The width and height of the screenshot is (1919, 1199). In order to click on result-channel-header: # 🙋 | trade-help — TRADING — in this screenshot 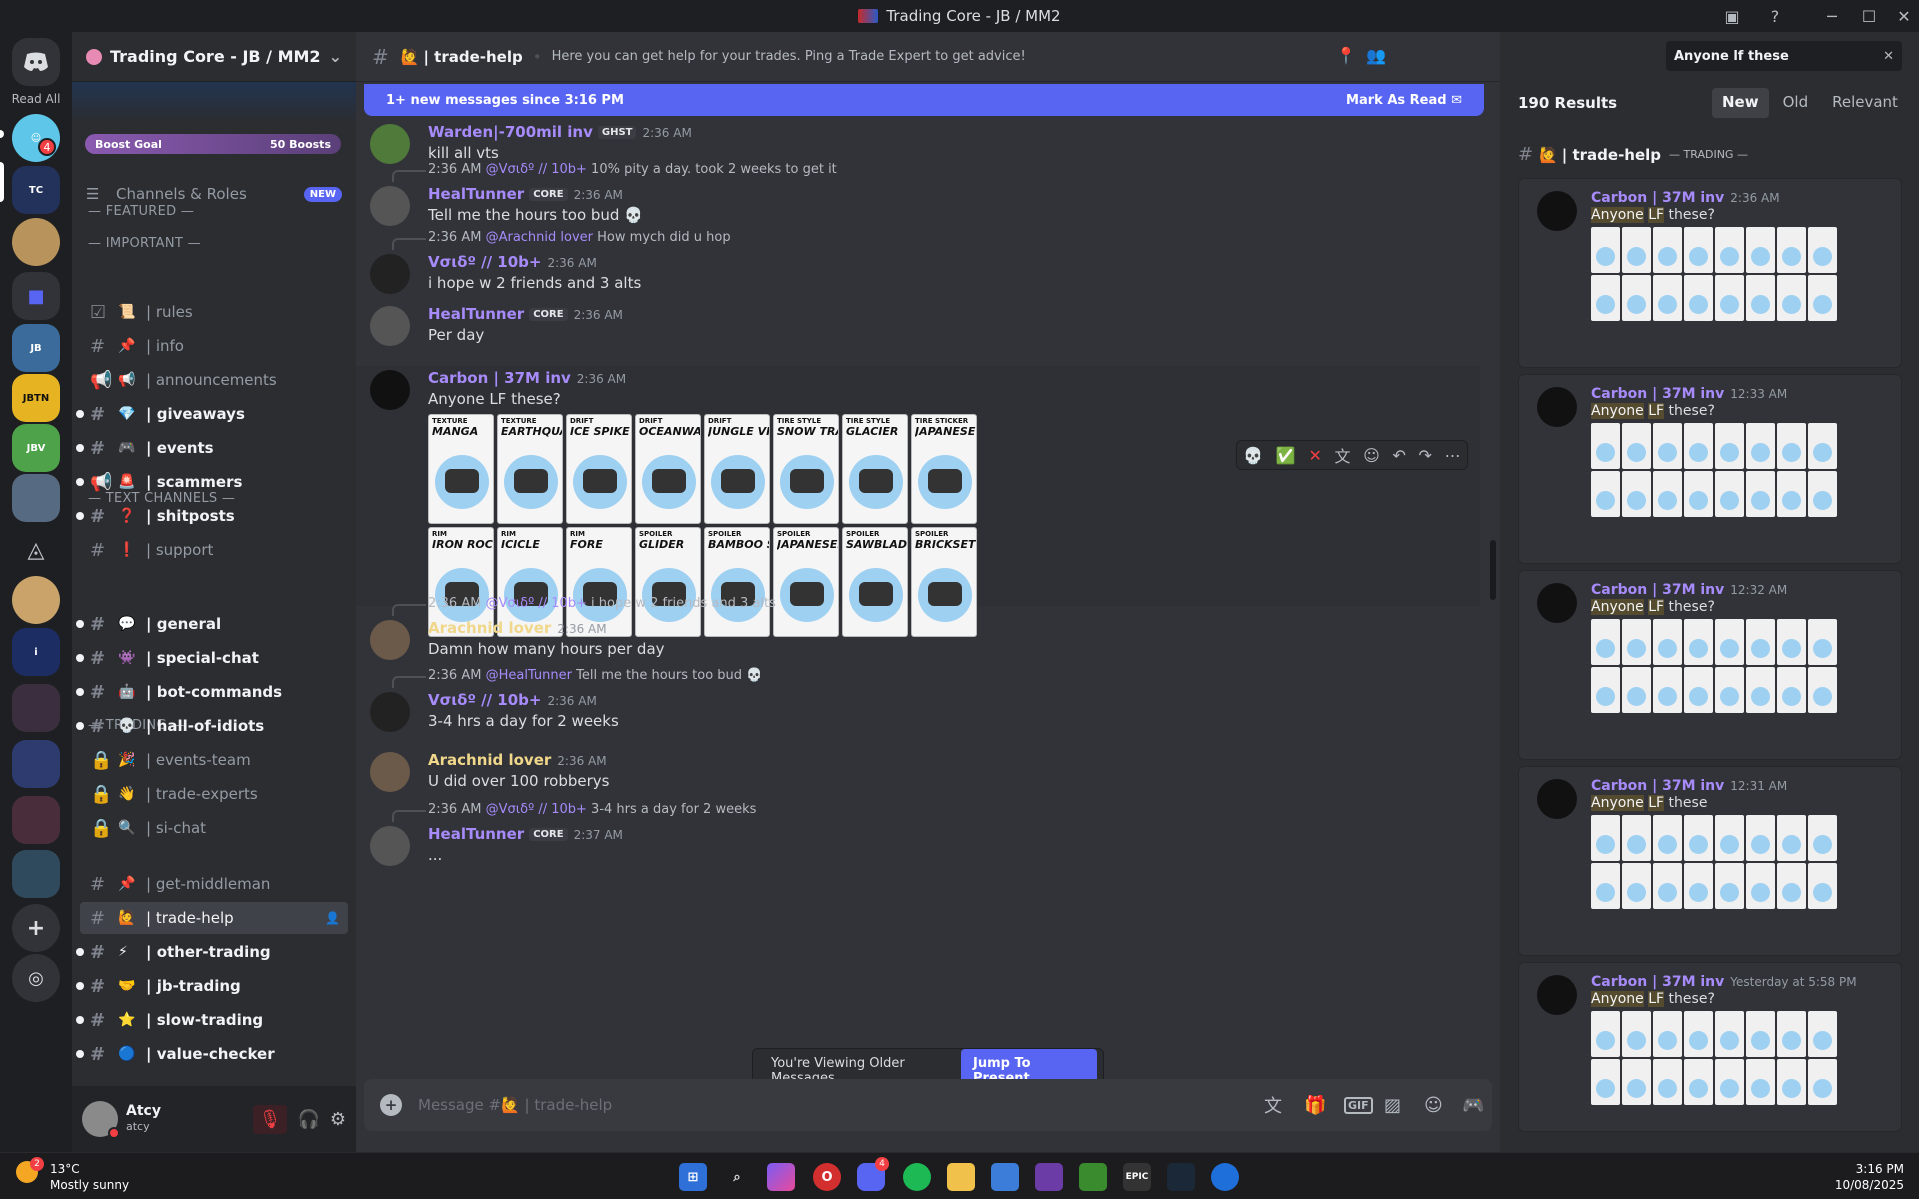, I will do `click(1633, 154)`.